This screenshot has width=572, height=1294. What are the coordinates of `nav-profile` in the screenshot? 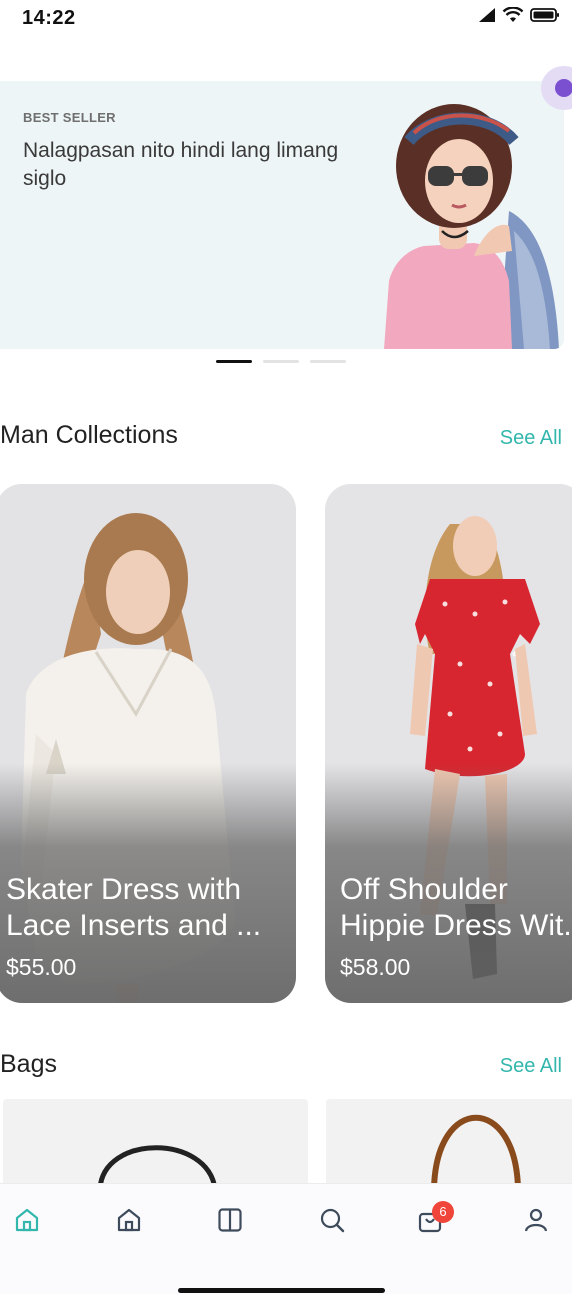 It's located at (536, 1220).